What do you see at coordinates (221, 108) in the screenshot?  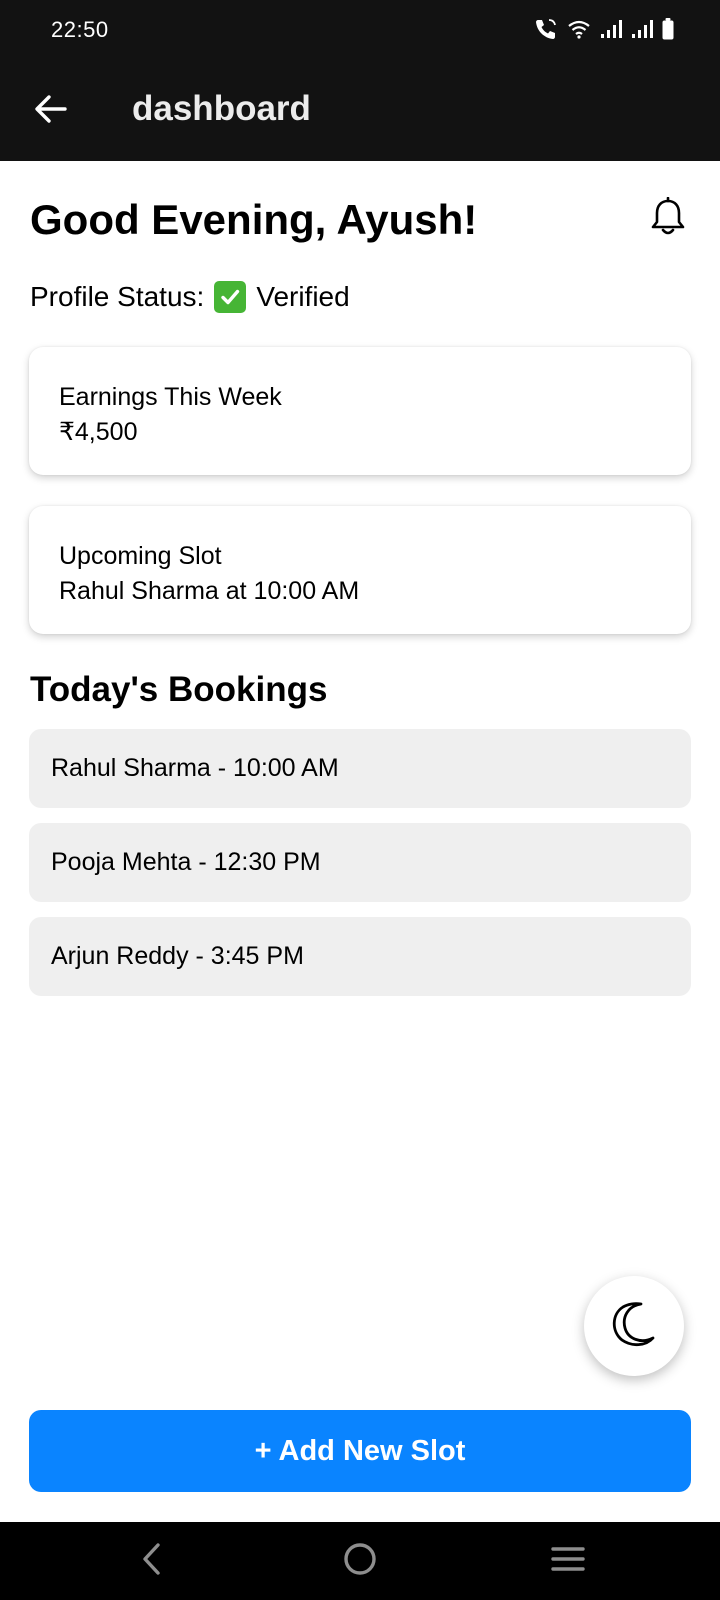 I see `app-title: dashboard` at bounding box center [221, 108].